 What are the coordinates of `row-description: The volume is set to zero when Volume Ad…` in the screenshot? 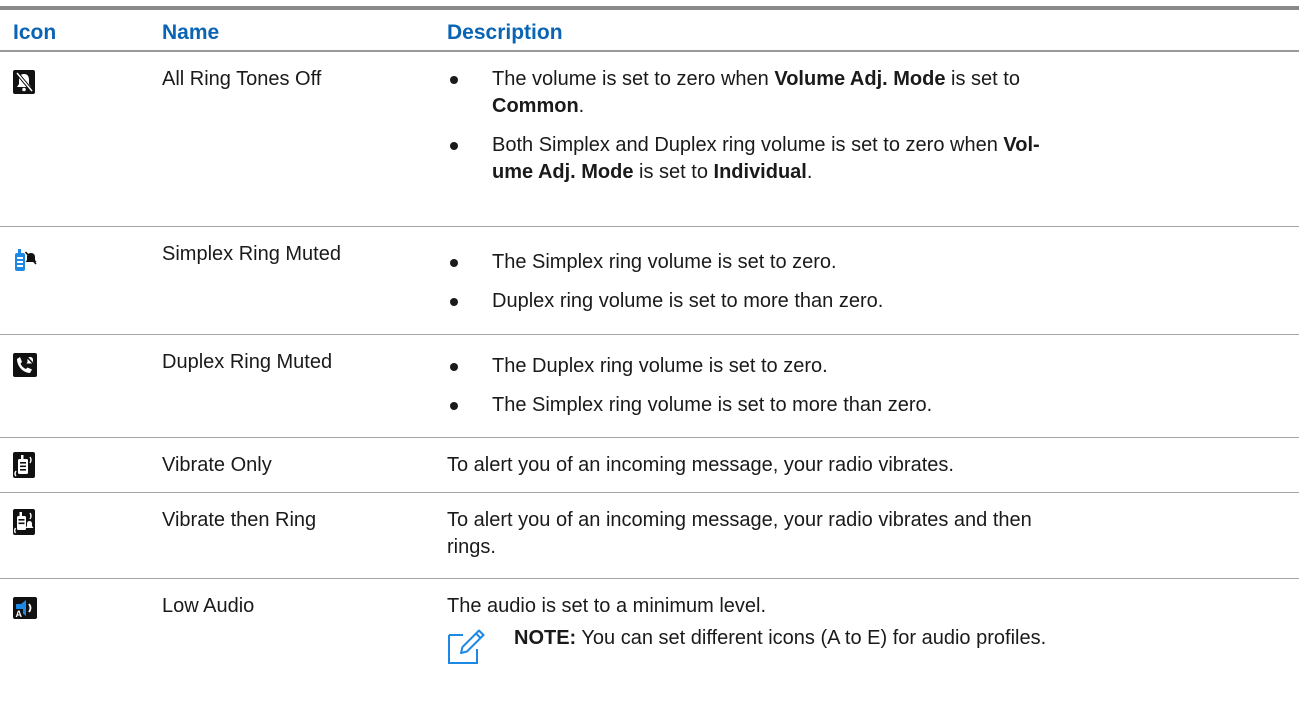 It's located at (862, 126).